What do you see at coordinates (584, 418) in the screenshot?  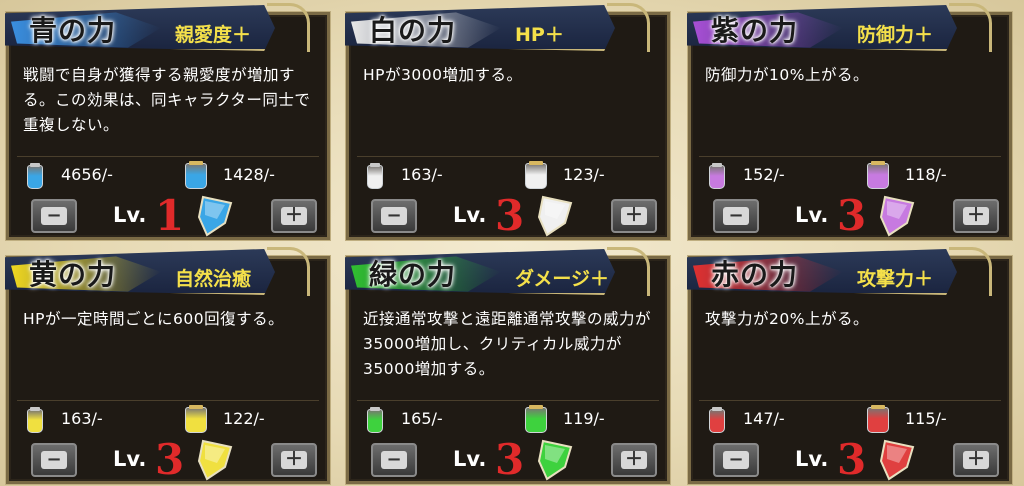 I see `large-potion-count: 119/-` at bounding box center [584, 418].